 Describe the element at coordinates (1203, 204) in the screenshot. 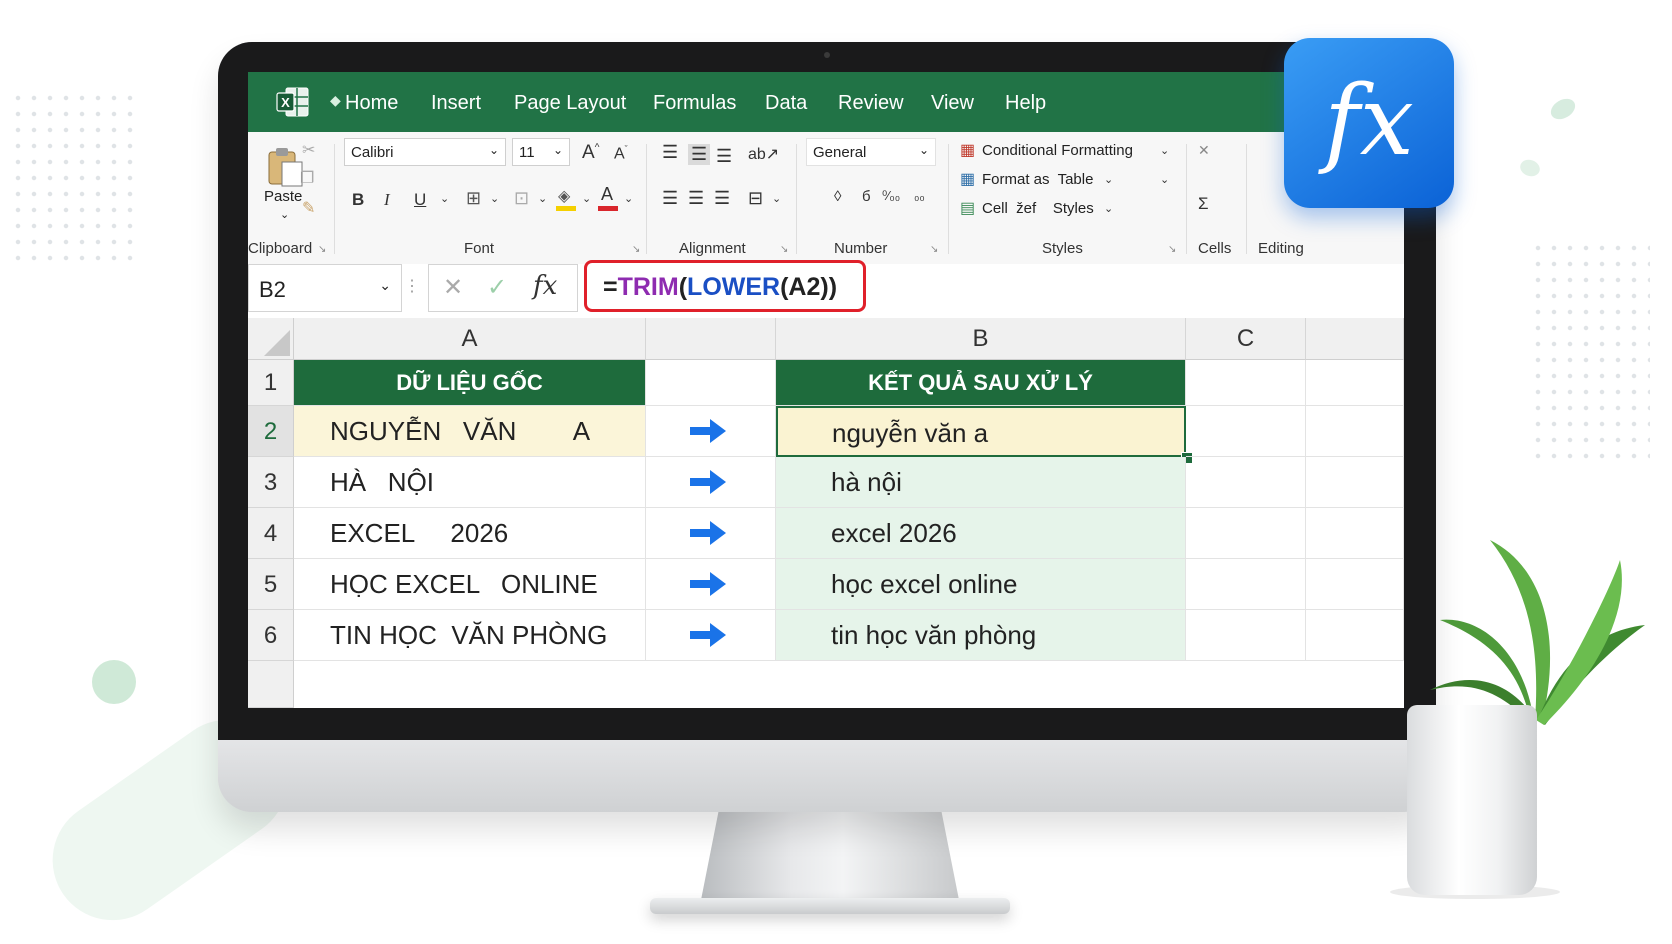

I see `autosum-icon: Σ` at that location.